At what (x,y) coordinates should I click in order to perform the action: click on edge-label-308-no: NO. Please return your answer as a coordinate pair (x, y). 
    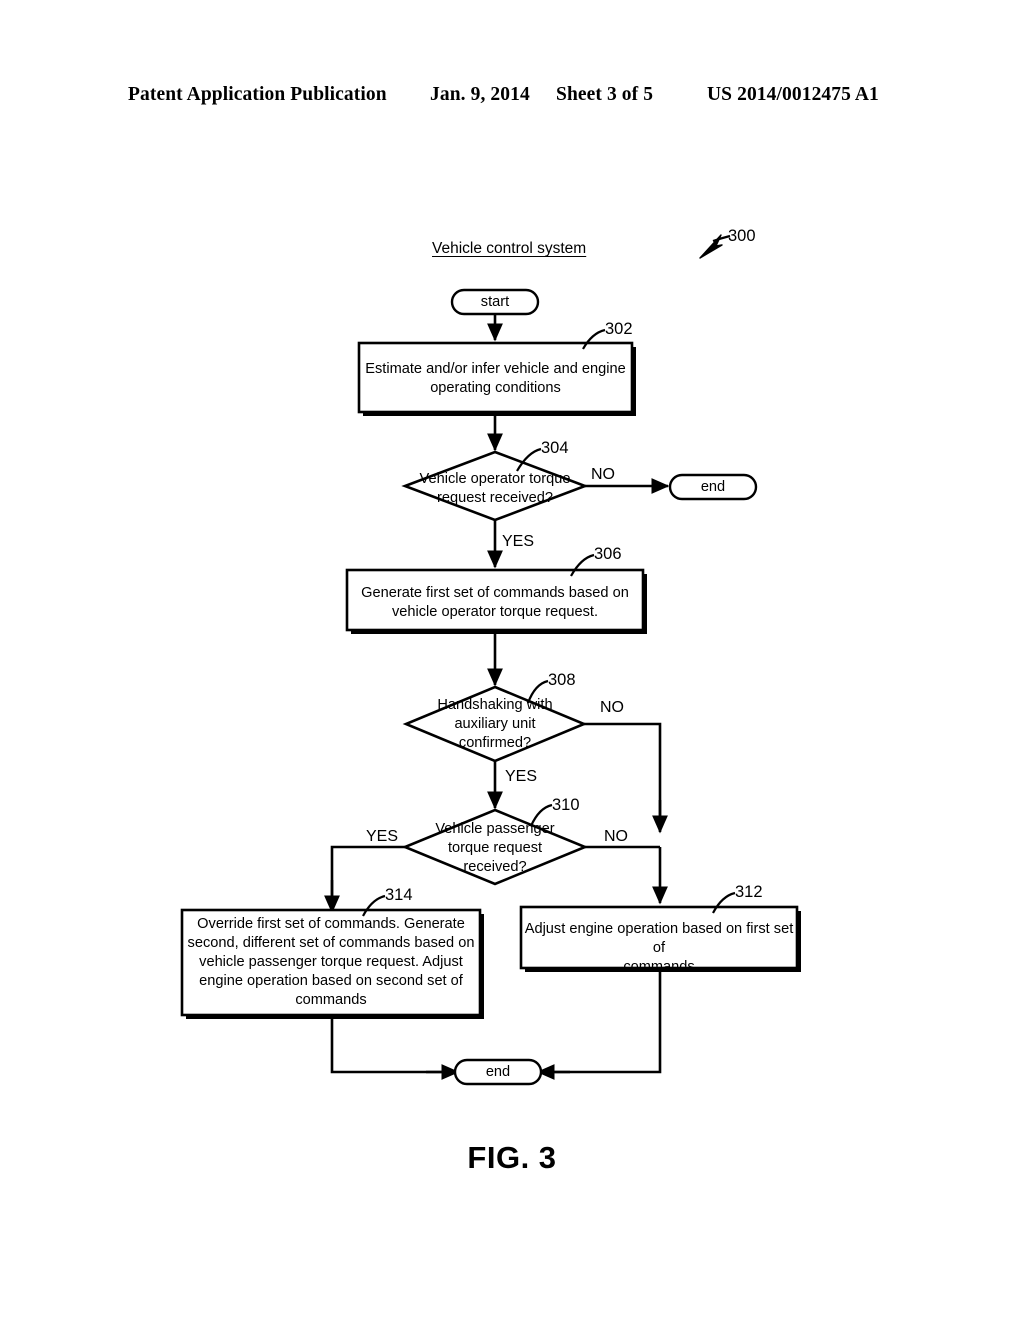
    Looking at the image, I should click on (612, 707).